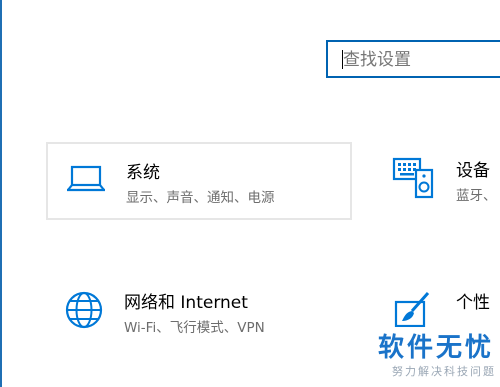  Describe the element at coordinates (84, 310) in the screenshot. I see `globe-icon` at that location.